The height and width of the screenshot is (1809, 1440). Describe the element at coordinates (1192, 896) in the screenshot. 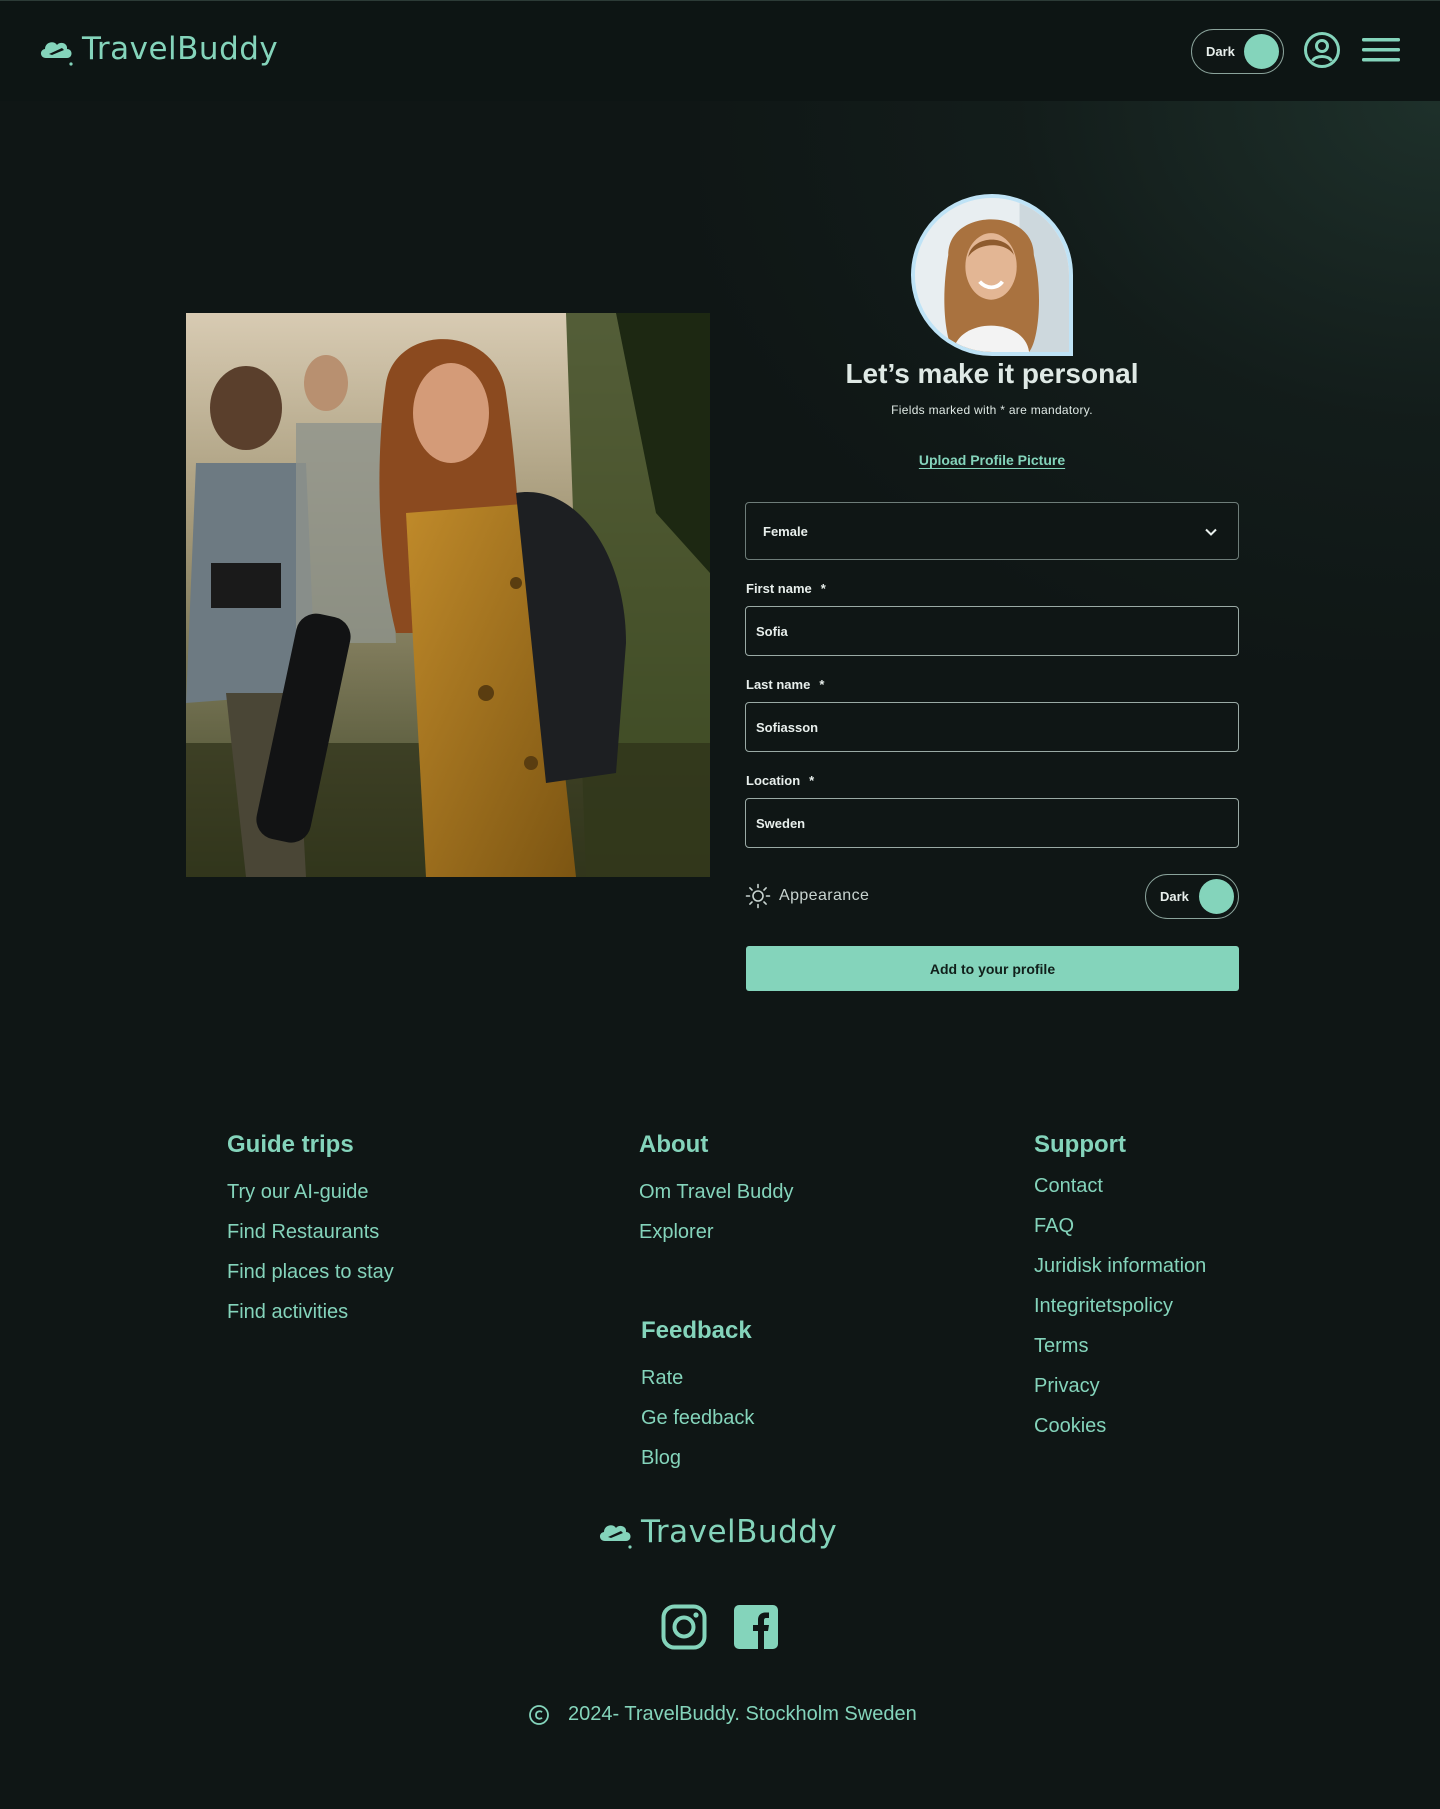

I see `appearance-toggle: Dark` at that location.